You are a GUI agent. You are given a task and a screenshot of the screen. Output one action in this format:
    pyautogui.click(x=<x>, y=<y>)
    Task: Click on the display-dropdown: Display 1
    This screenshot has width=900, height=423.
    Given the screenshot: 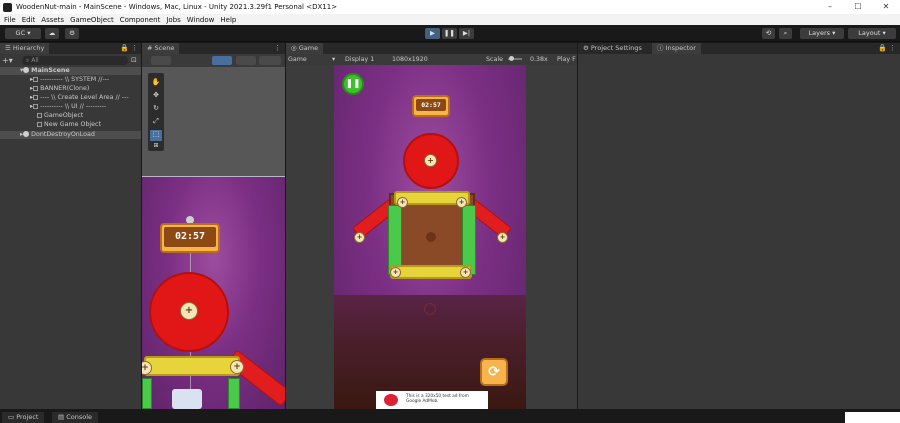 What is the action you would take?
    pyautogui.click(x=359, y=59)
    